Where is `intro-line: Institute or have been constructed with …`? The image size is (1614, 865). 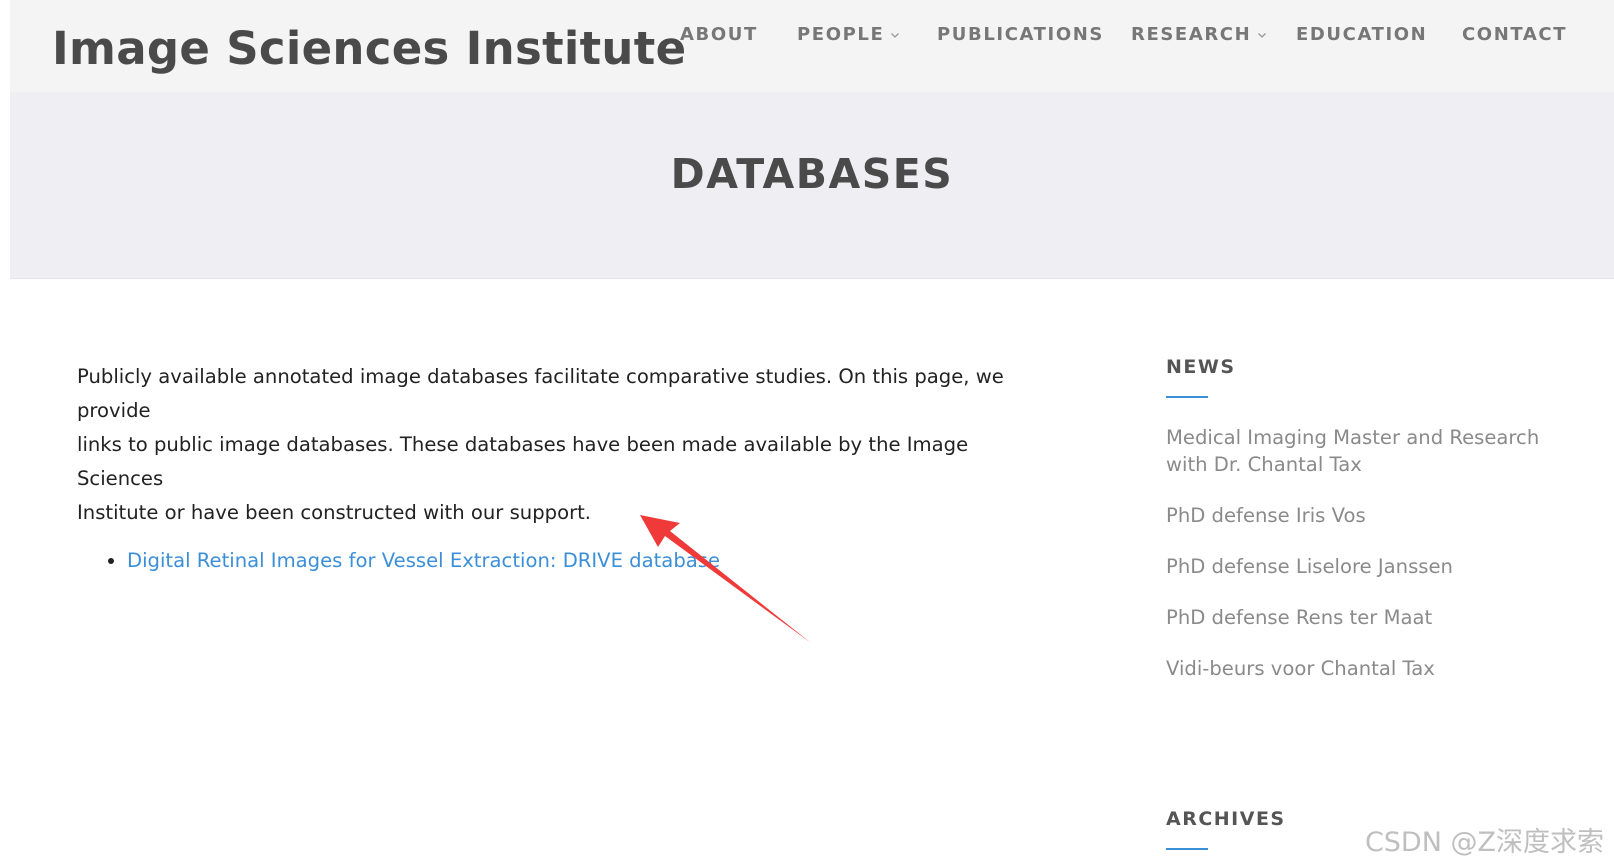
intro-line: Institute or have been constructed with … is located at coordinates (334, 512).